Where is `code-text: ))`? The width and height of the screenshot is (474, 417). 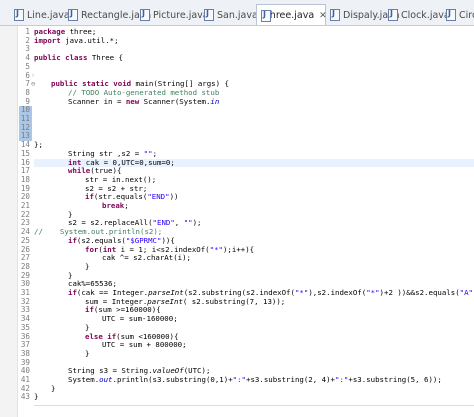
code-text: )) is located at coordinates (174, 197).